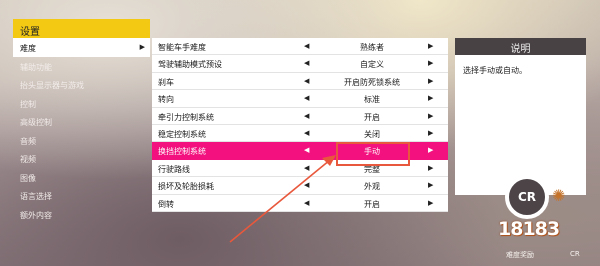 This screenshot has width=600, height=266. Describe the element at coordinates (182, 152) in the screenshot. I see `setting-label: 换挡控制系统` at that location.